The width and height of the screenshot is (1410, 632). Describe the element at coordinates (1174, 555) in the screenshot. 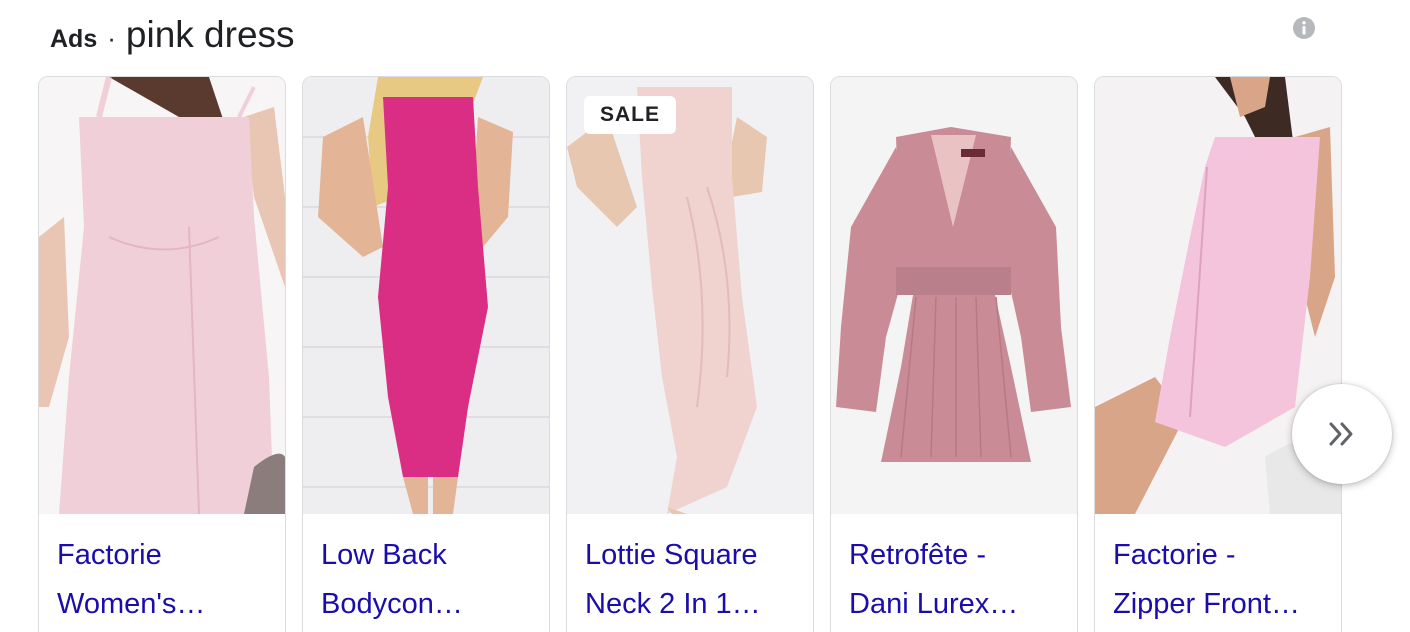

I see `product-title-line: Factorie -` at that location.